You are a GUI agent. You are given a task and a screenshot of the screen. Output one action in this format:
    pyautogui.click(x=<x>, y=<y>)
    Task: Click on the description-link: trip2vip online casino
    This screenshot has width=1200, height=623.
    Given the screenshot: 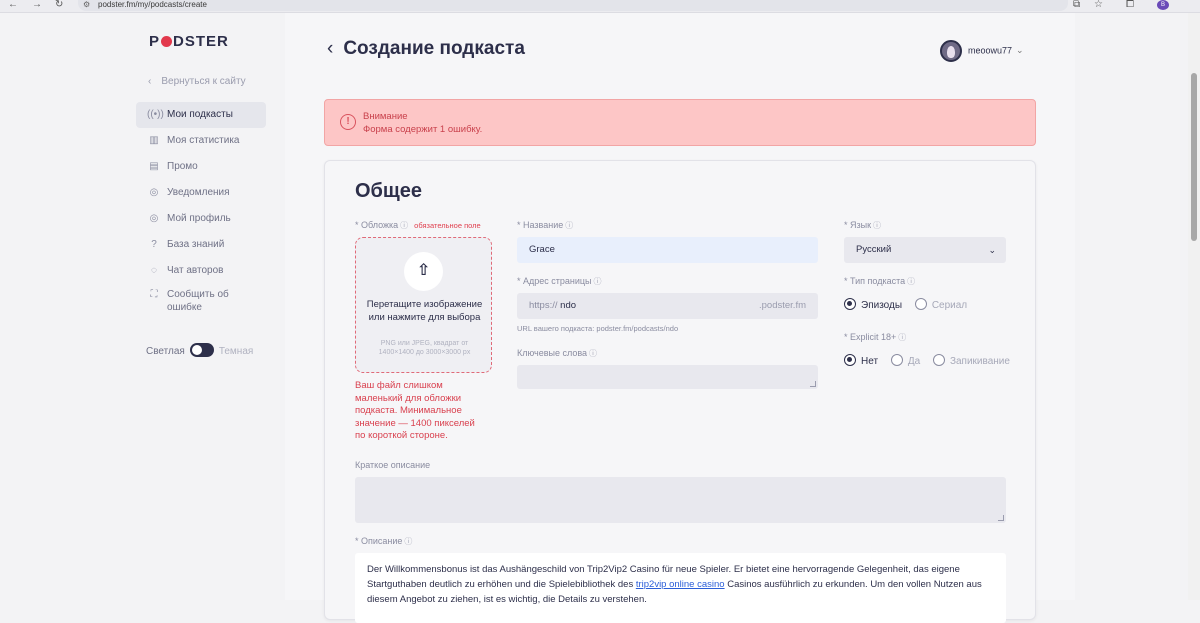 What is the action you would take?
    pyautogui.click(x=680, y=584)
    